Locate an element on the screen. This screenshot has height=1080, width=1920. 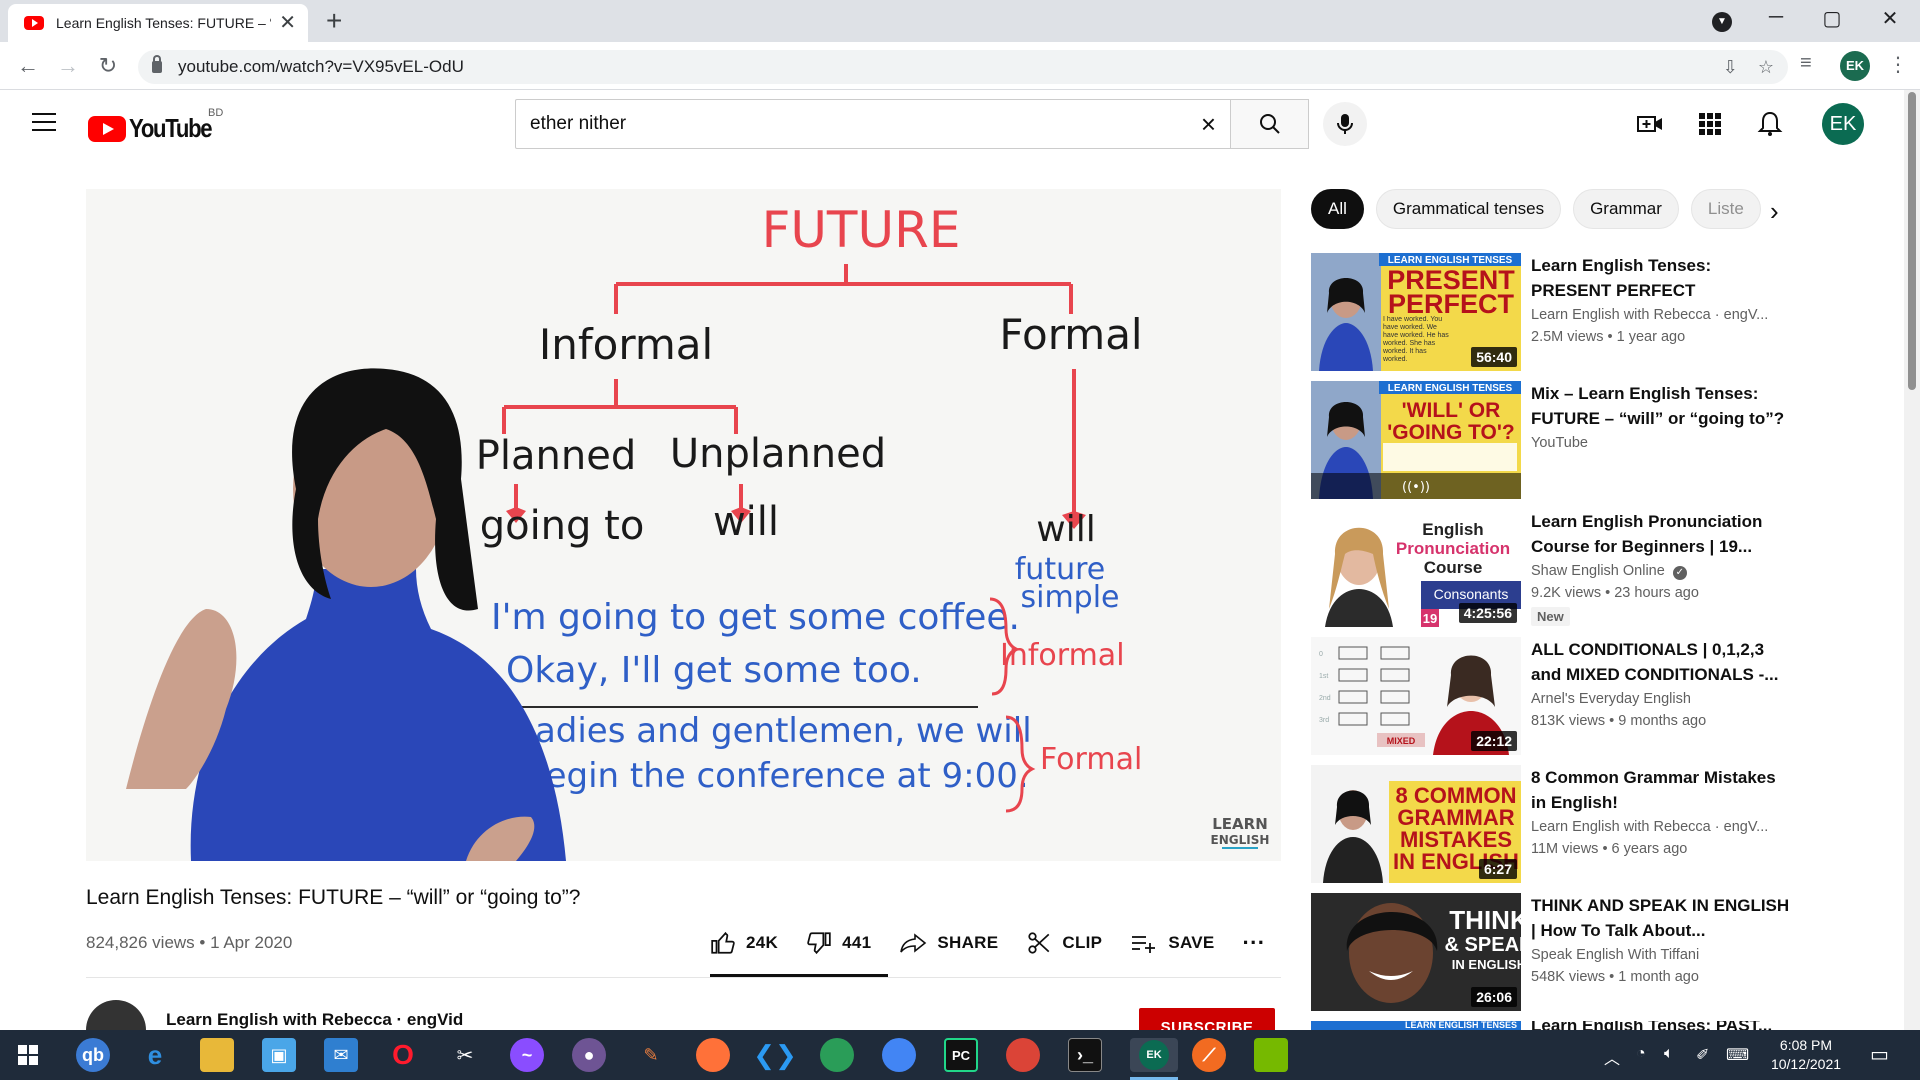
channel-name: Learn English with Rebecca · engVid is located at coordinates (314, 1020).